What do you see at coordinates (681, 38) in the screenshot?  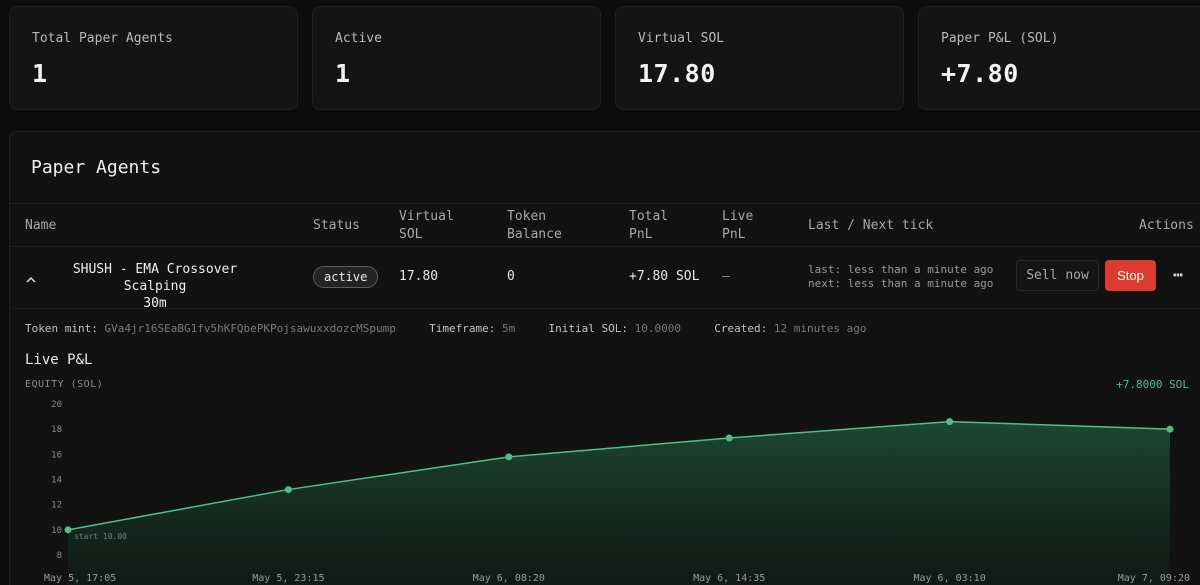 I see `stat-label: Virtual SOL` at bounding box center [681, 38].